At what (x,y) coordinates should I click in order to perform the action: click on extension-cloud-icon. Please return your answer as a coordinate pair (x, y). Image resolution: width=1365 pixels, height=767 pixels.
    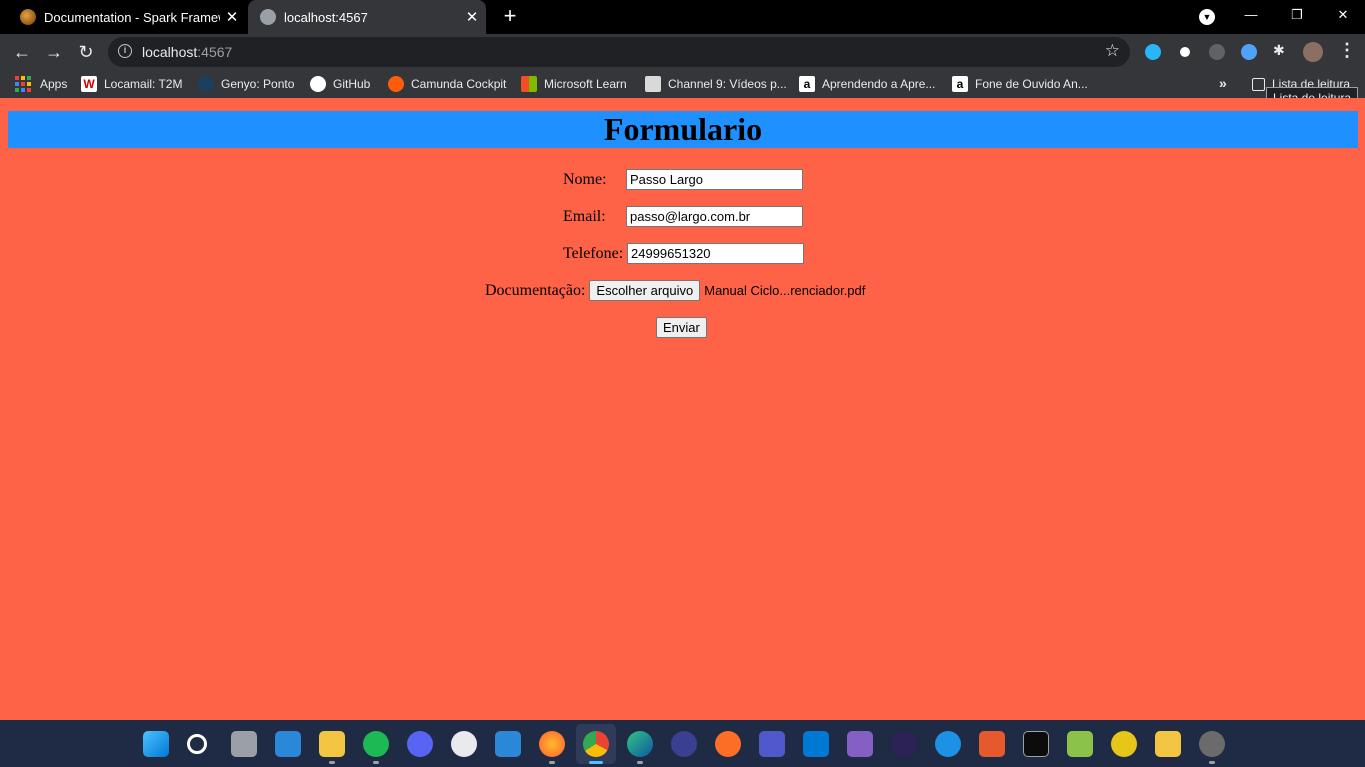
    Looking at the image, I should click on (1249, 52).